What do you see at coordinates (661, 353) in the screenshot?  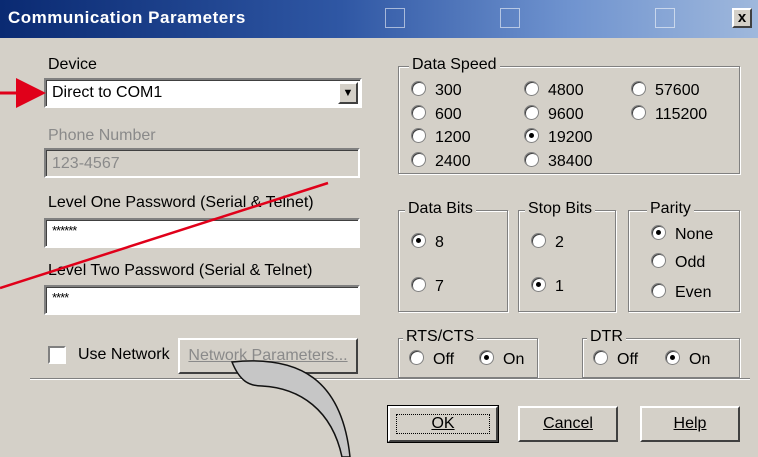 I see `dtr-group: DTR Off On` at bounding box center [661, 353].